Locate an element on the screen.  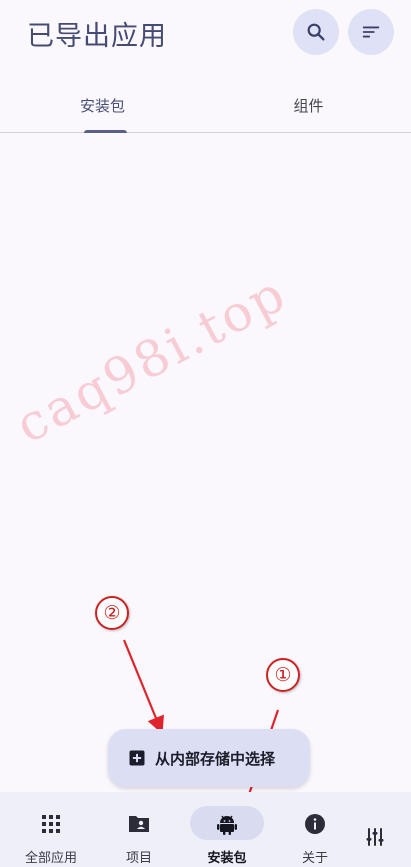
annotation-marker-2: ② is located at coordinates (112, 613).